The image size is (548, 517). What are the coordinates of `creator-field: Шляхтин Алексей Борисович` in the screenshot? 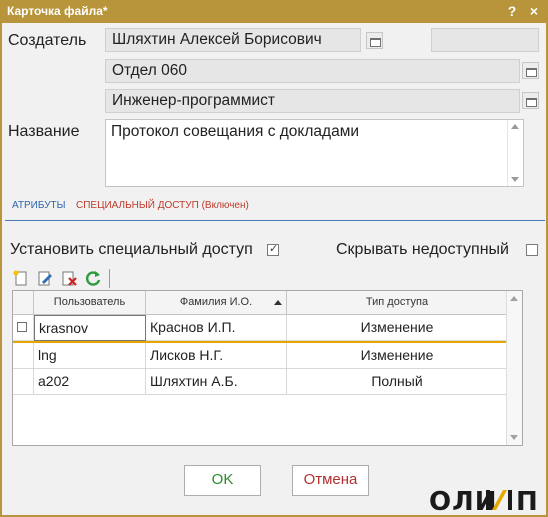 It's located at (233, 40).